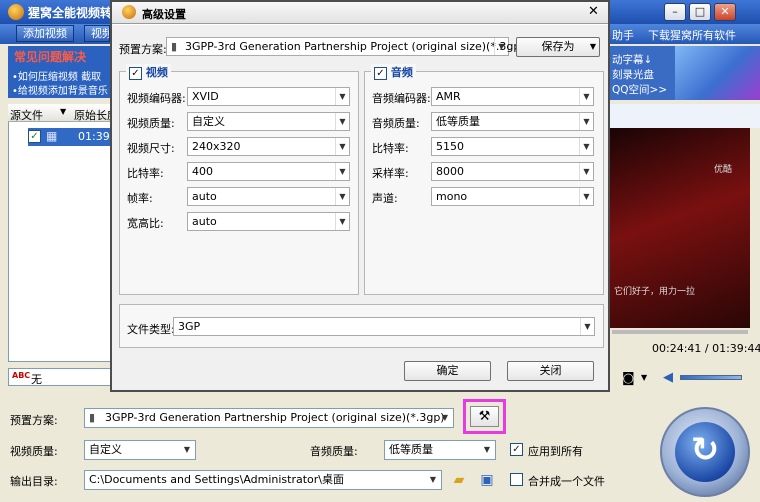 The image size is (760, 502). Describe the element at coordinates (440, 450) in the screenshot. I see `audio-quality-select: 低等质量 ▼` at that location.